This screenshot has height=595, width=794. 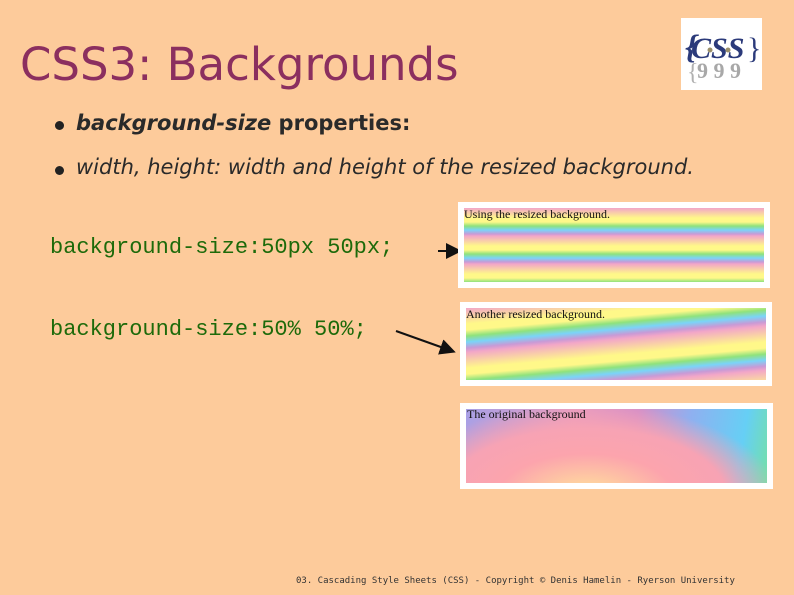 What do you see at coordinates (616, 344) in the screenshot?
I see `example-large-waves: Another resized background.` at bounding box center [616, 344].